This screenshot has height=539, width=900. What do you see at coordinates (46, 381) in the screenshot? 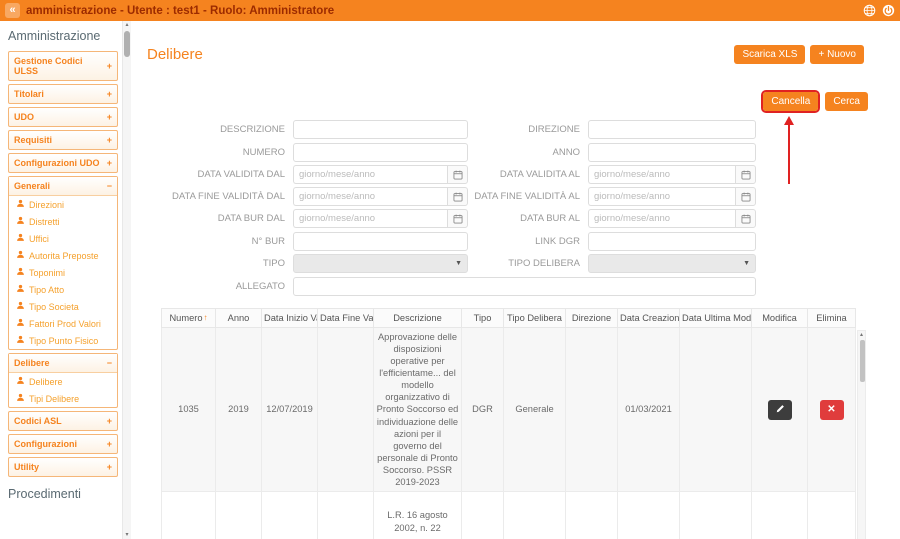
I see `nav-sub-label: Delibere` at bounding box center [46, 381].